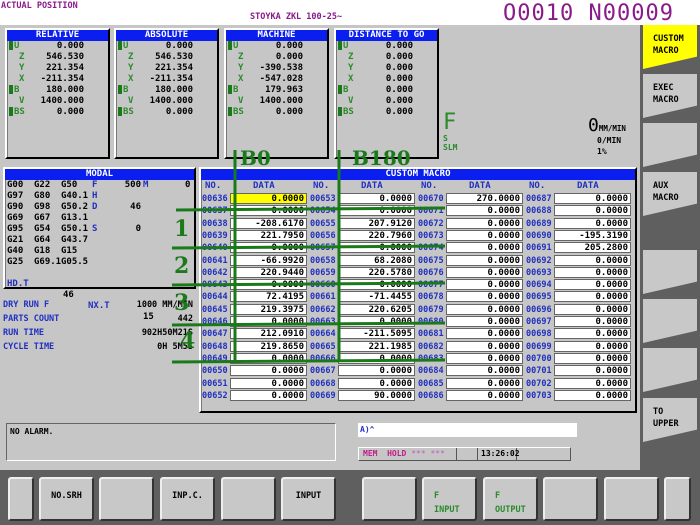 This screenshot has height=525, width=700. What do you see at coordinates (182, 229) in the screenshot?
I see `annotation-mark-1: 1` at bounding box center [182, 229].